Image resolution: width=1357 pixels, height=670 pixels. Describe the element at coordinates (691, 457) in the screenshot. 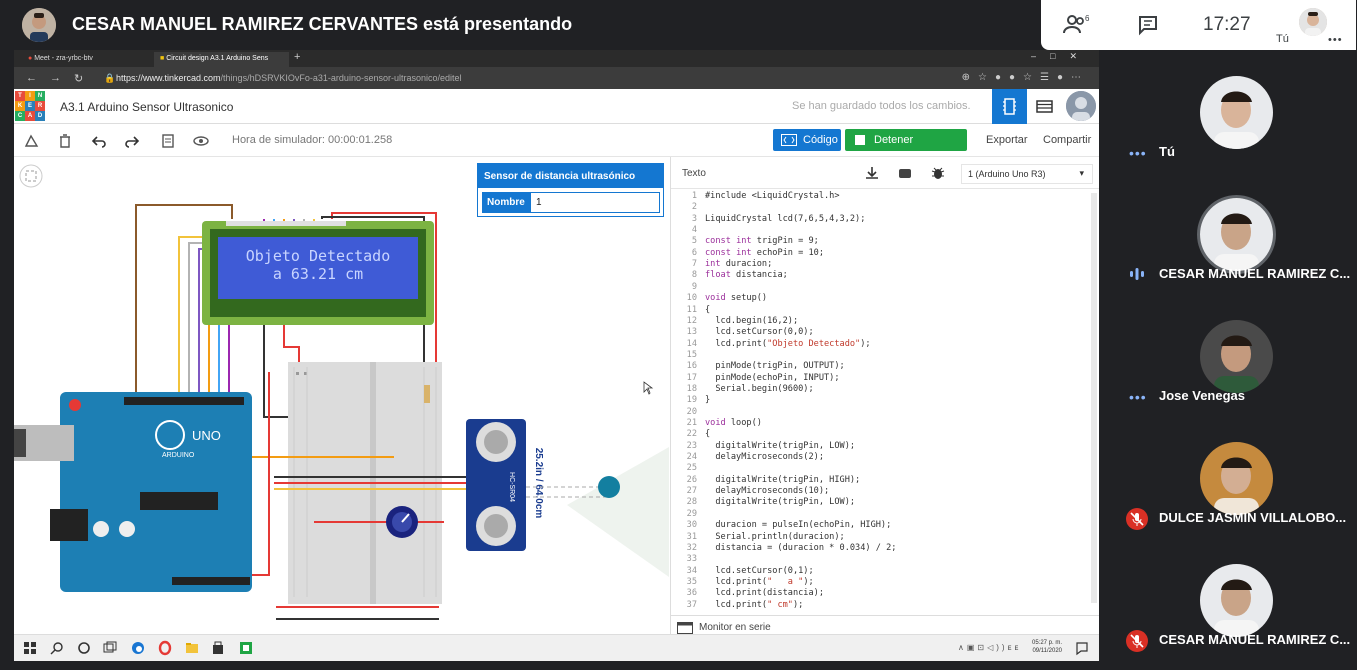

I see `line-number: 24` at that location.